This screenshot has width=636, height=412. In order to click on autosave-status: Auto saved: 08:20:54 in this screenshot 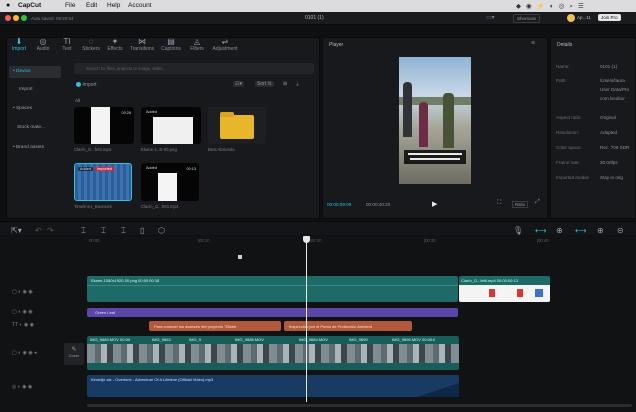, I will do `click(52, 18)`.